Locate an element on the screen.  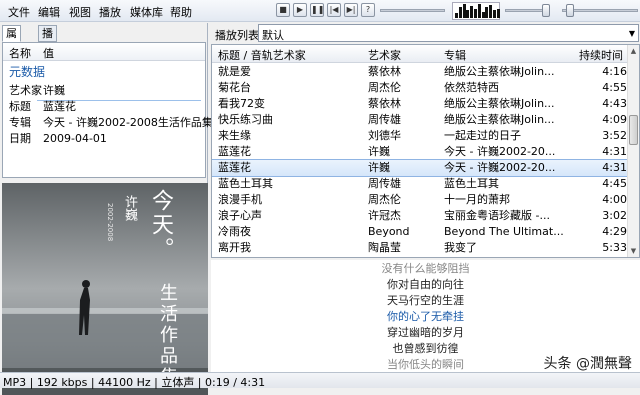
track-title: 来生缘 is located at coordinates (234, 135).